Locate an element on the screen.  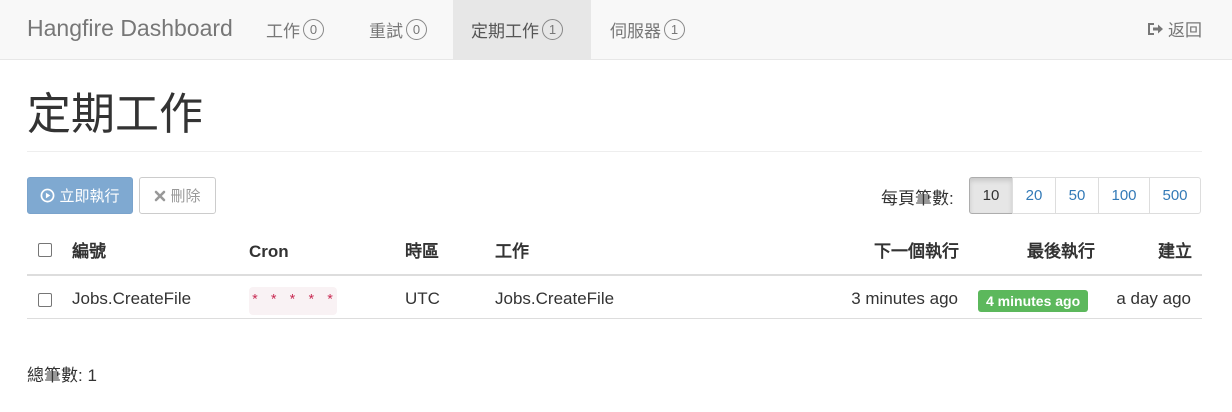
select-all-checkbox is located at coordinates (45, 250).